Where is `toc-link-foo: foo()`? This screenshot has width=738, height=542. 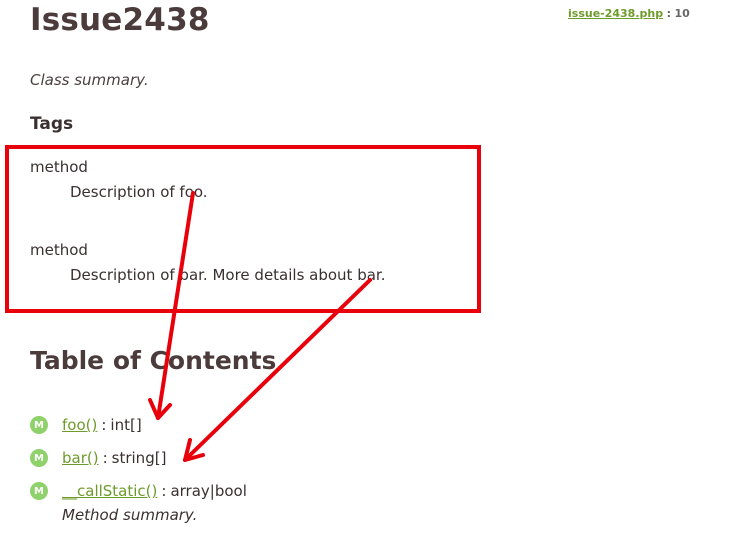
toc-link-foo: foo() is located at coordinates (79, 425).